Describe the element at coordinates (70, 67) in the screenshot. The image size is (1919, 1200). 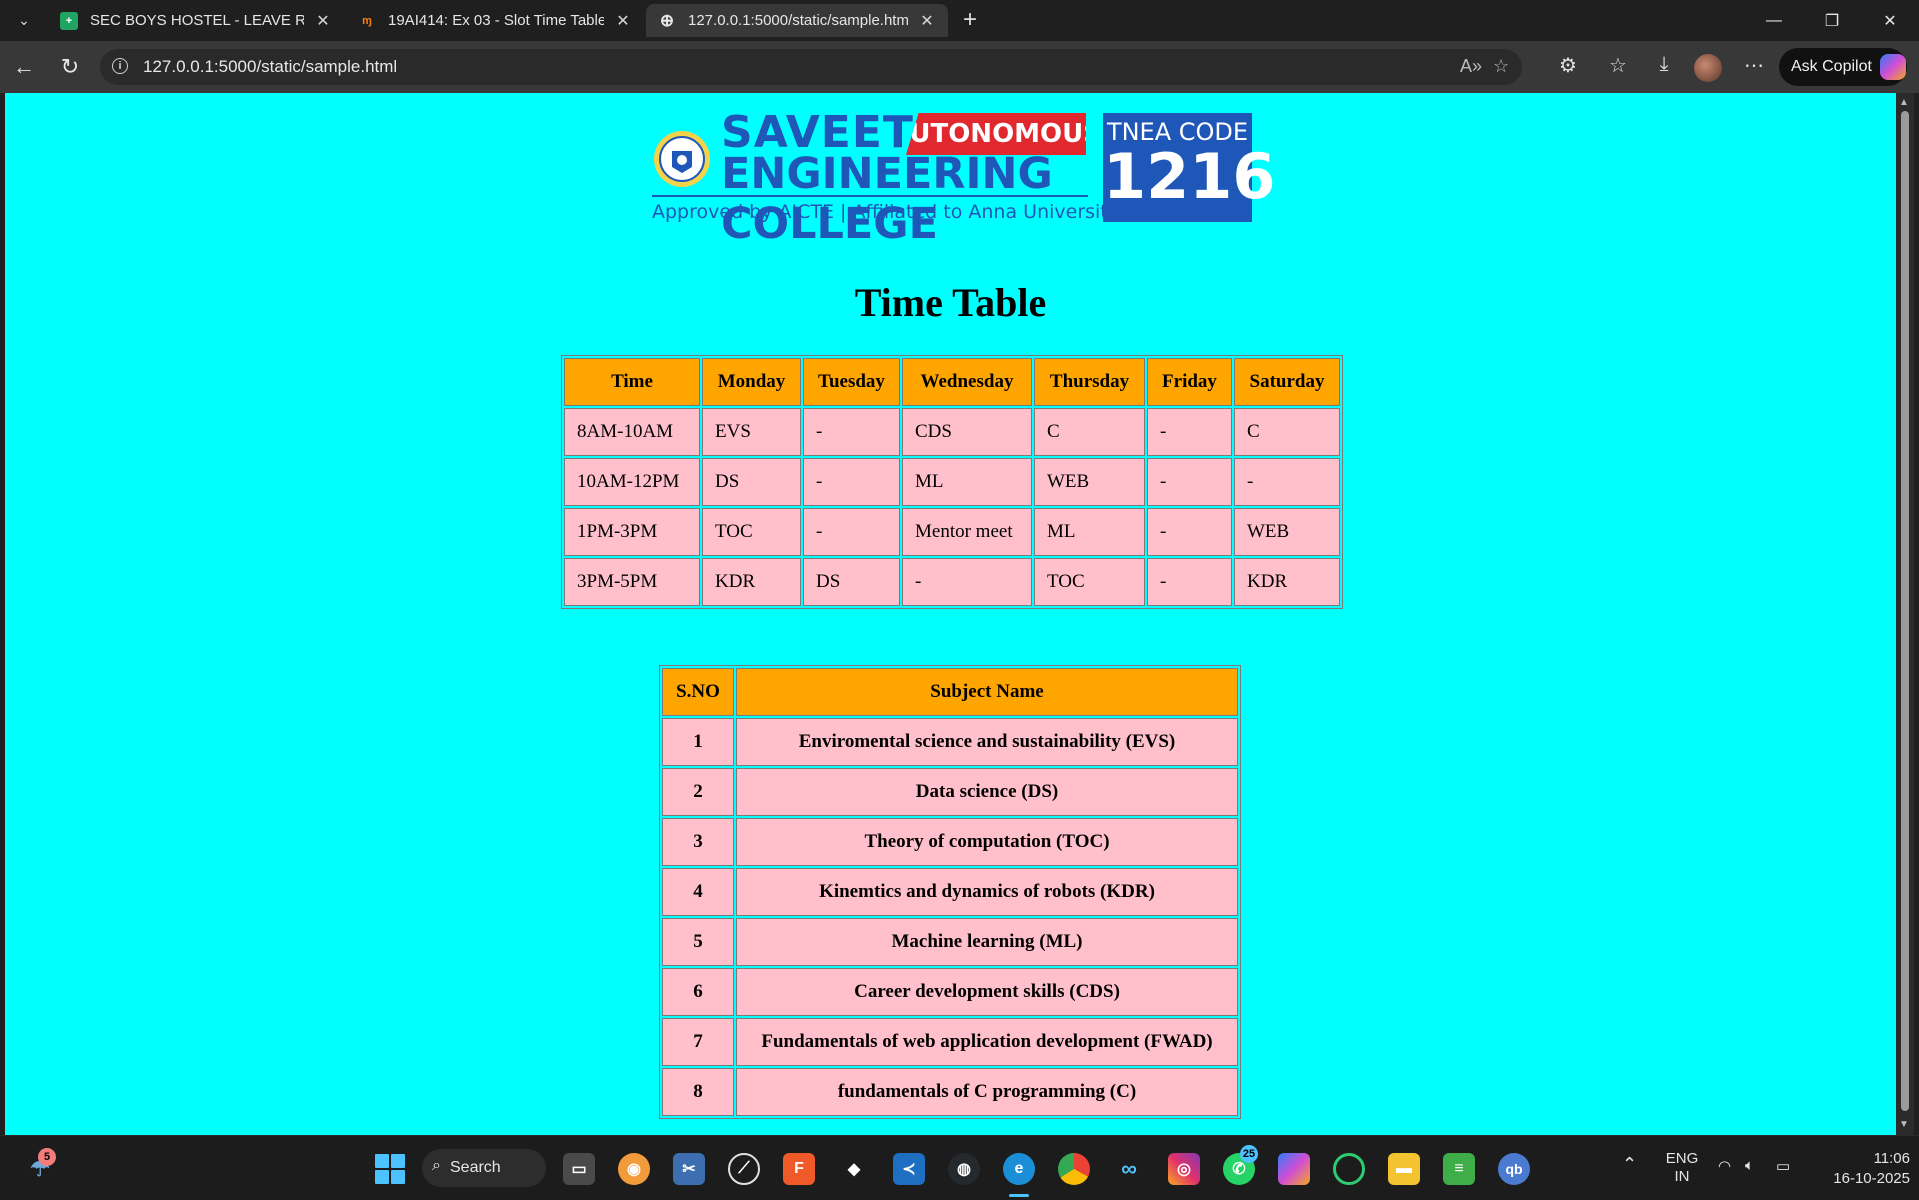
I see `reload-icon: ↻` at that location.